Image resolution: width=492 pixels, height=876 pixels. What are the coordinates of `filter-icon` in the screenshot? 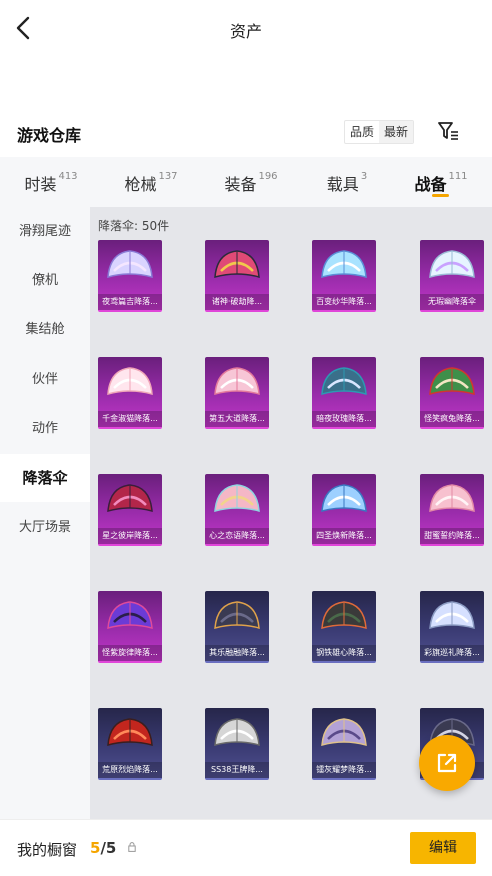 It's located at (448, 131).